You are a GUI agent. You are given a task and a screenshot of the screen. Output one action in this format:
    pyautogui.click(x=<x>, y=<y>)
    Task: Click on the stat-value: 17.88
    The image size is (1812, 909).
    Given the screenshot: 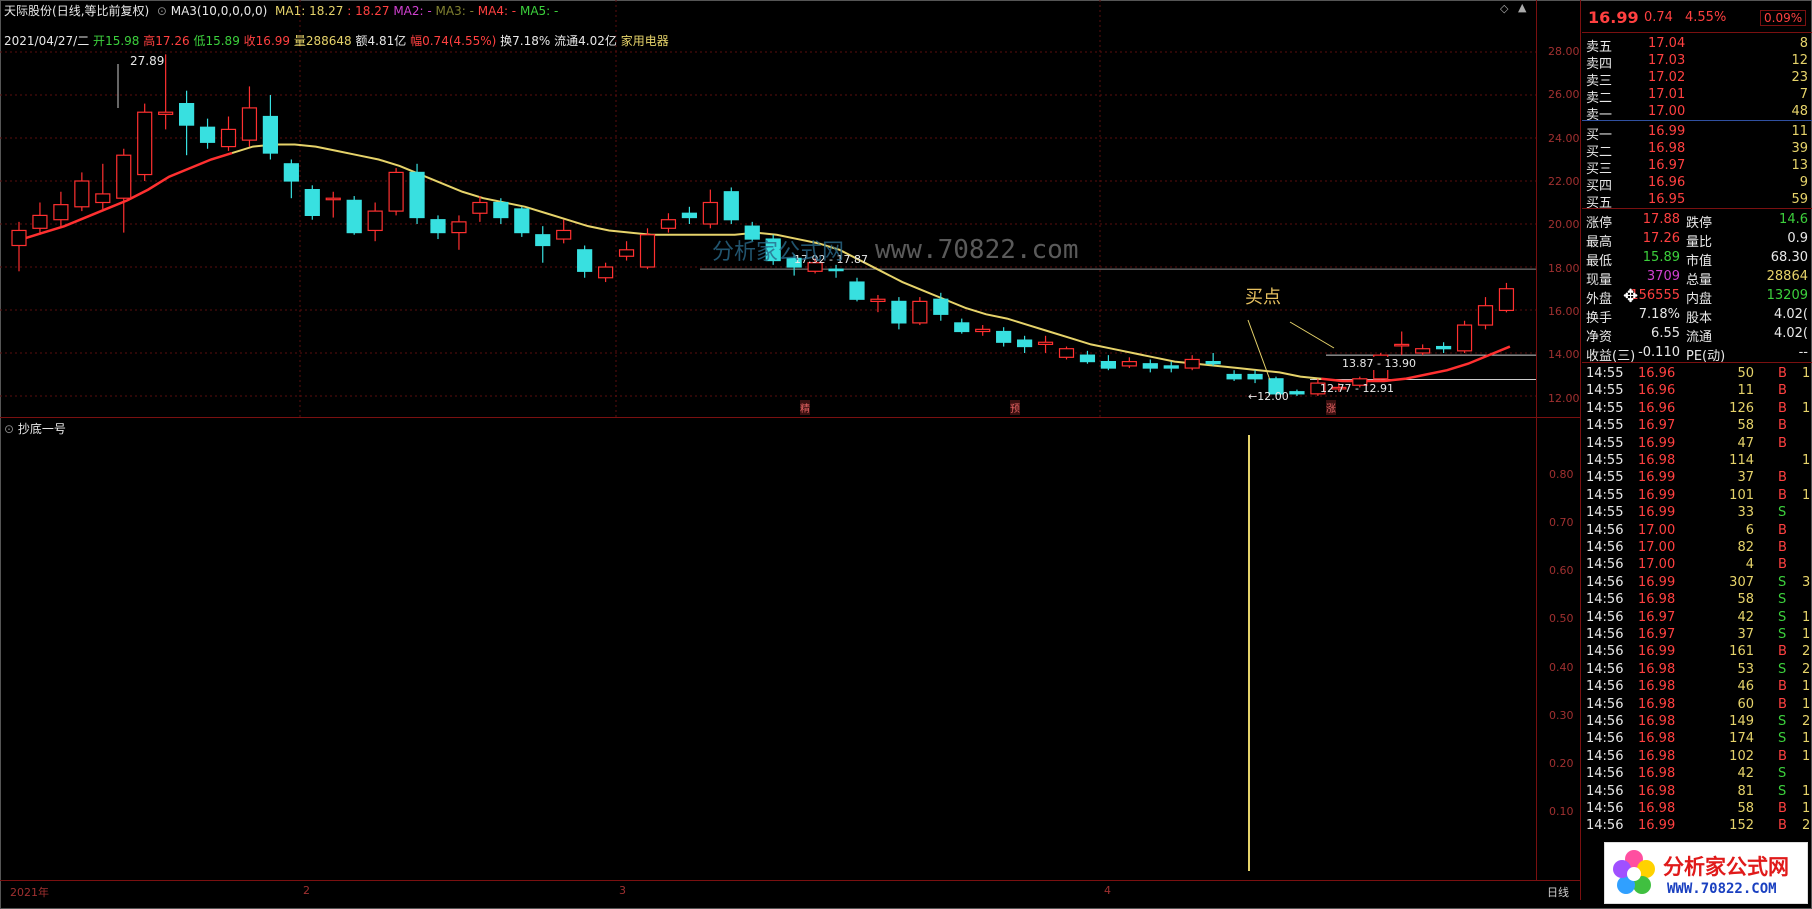 What is the action you would take?
    pyautogui.click(x=1661, y=219)
    